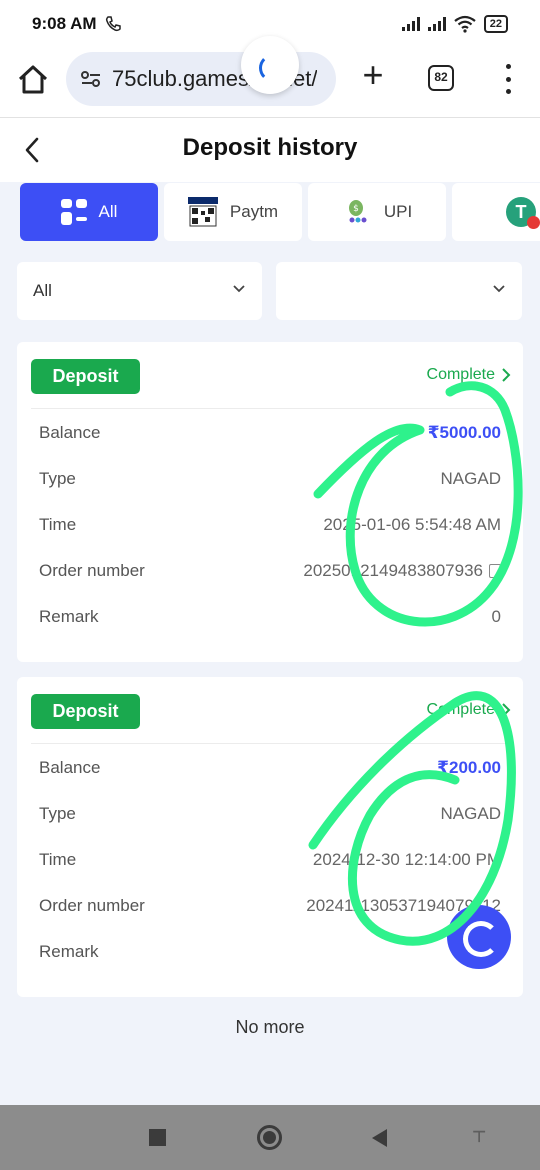  I want to click on home-button, so click(269, 1137).